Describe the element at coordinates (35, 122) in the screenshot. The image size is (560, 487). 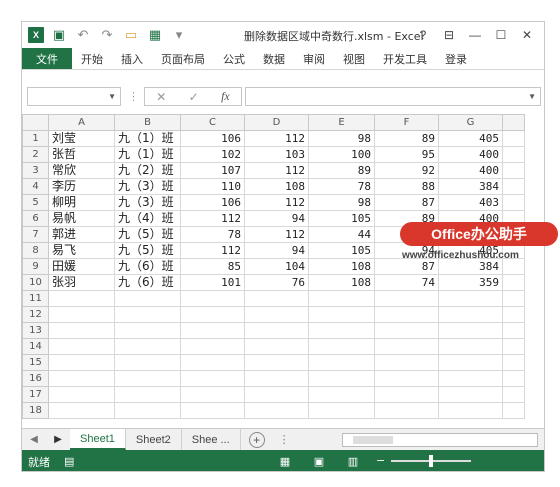
I see `select-all-corner` at that location.